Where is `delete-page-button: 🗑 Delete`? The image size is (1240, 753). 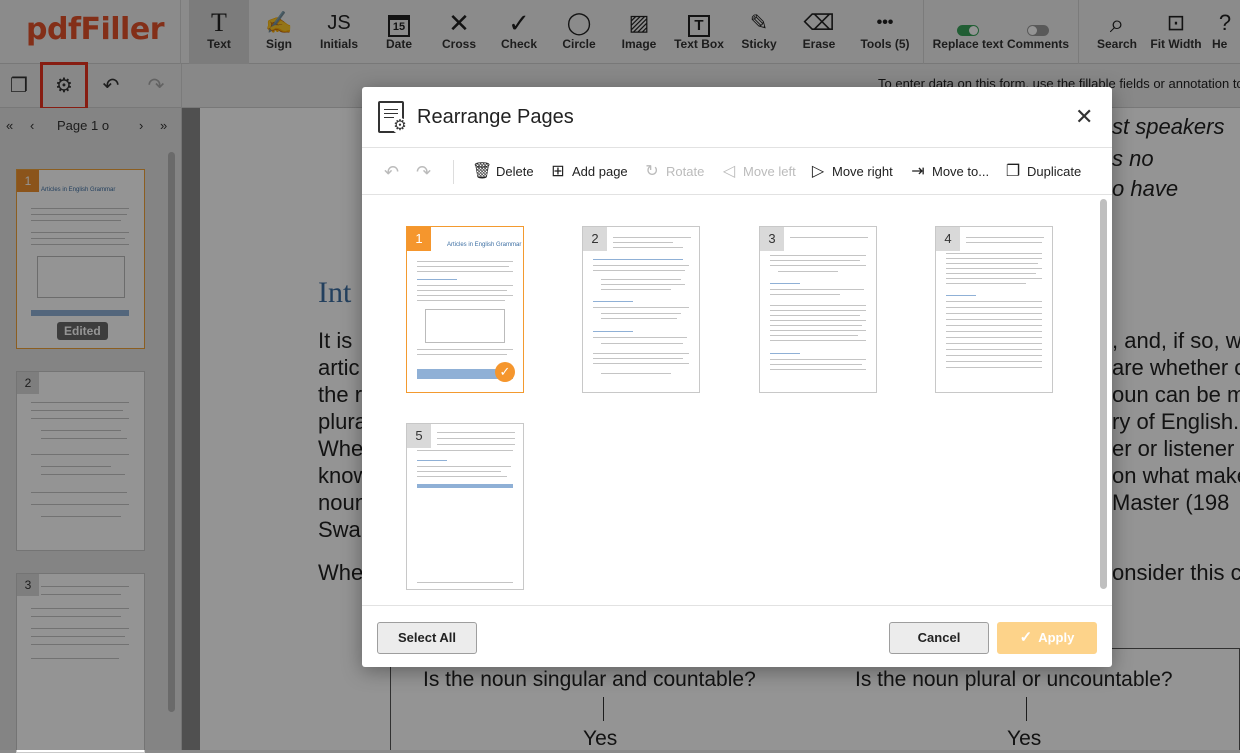 delete-page-button: 🗑 Delete is located at coordinates (503, 172).